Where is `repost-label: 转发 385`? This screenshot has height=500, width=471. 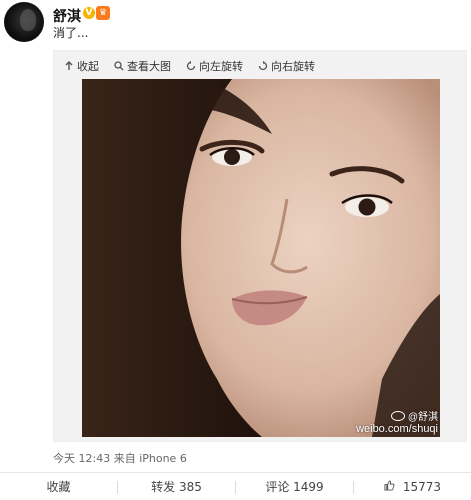 repost-label: 转发 385 is located at coordinates (176, 487).